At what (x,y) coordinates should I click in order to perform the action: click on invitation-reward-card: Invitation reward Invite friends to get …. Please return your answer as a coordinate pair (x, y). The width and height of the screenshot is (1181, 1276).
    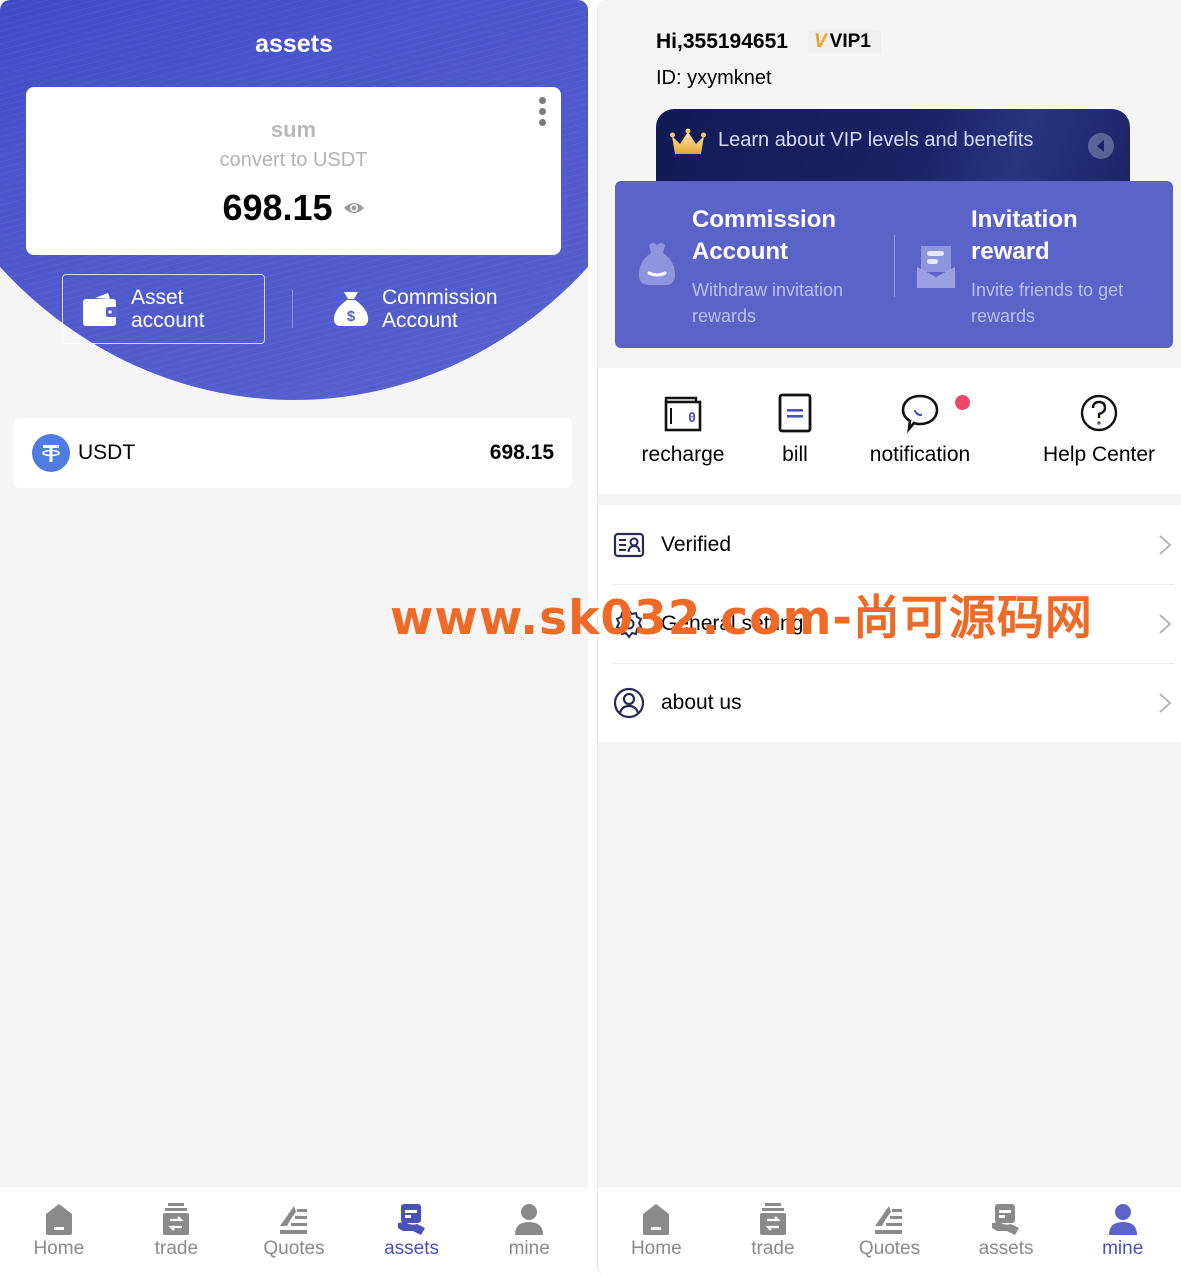
    Looking at the image, I should click on (1033, 264).